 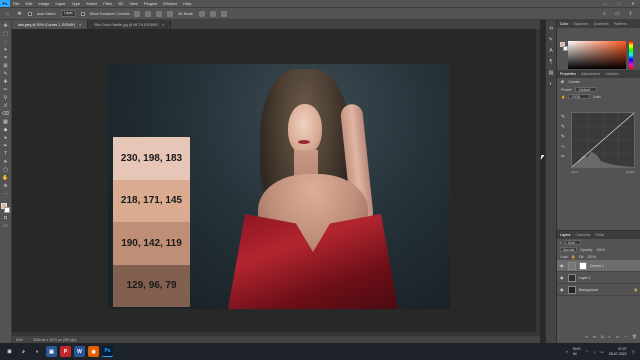 I want to click on blur-icon: ◆, so click(x=5, y=130).